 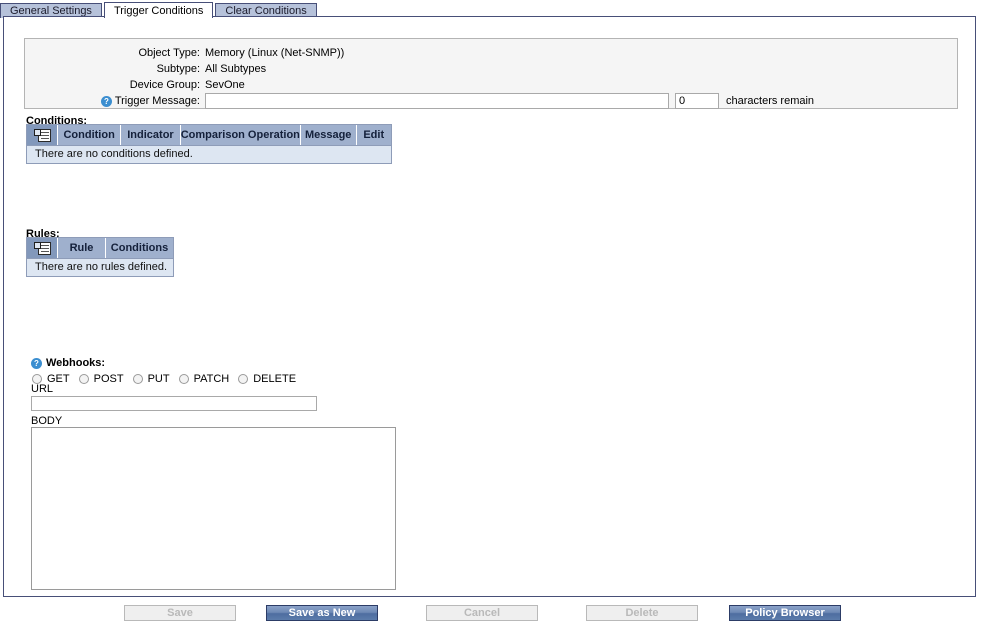 I want to click on conditions-empty-row: There are no conditions defined., so click(x=209, y=154).